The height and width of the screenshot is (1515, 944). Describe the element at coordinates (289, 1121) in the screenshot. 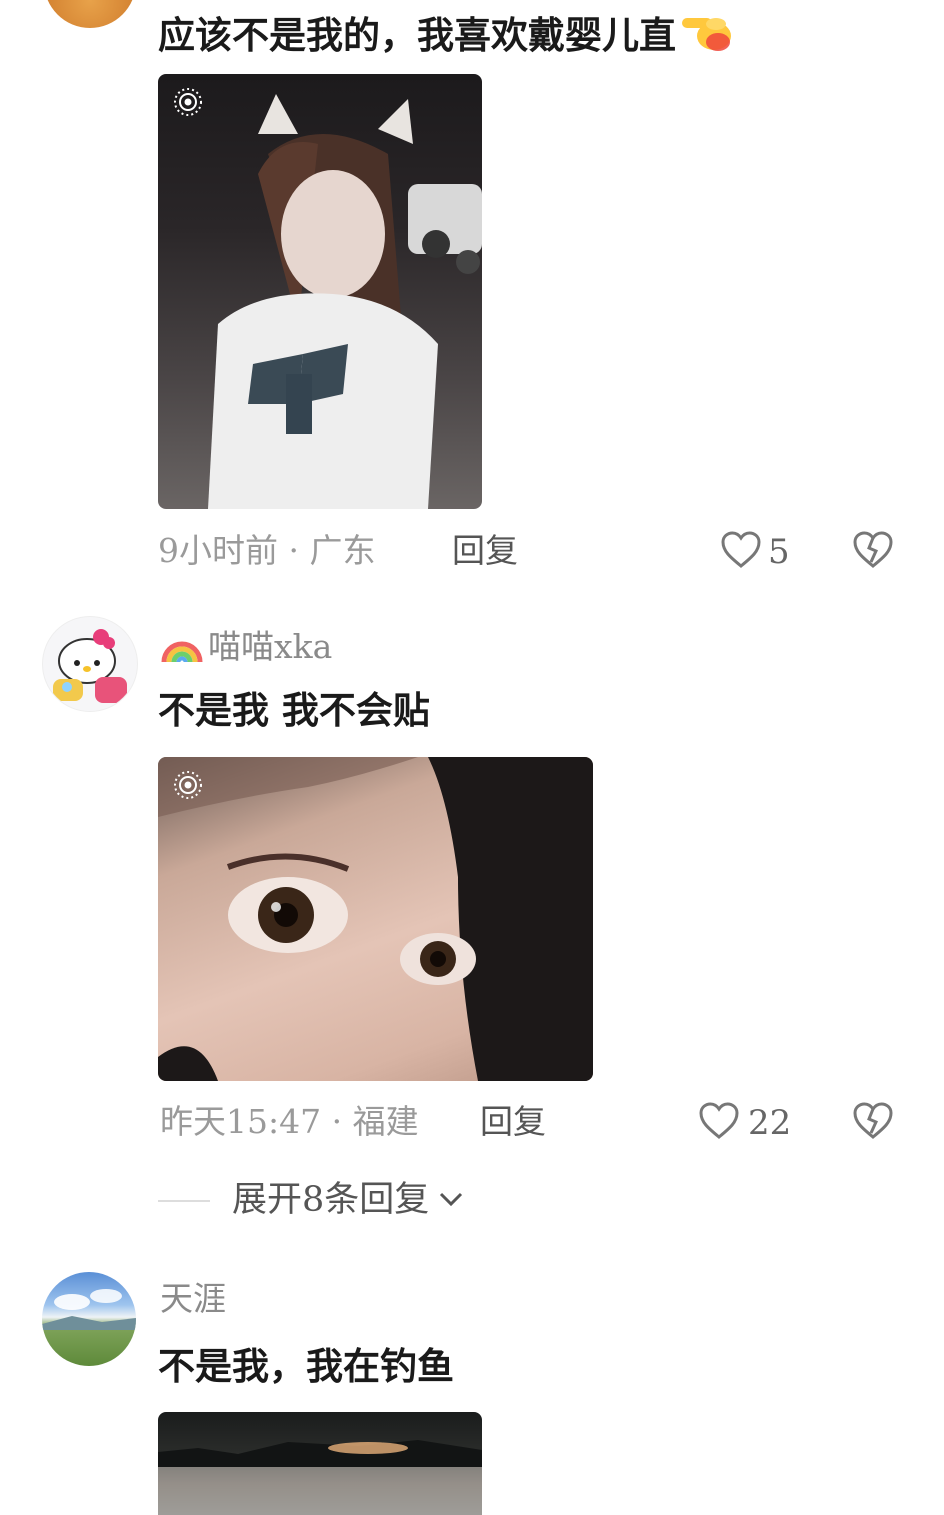

I see `timestamp-location: 昨天15:47 · 福建` at that location.